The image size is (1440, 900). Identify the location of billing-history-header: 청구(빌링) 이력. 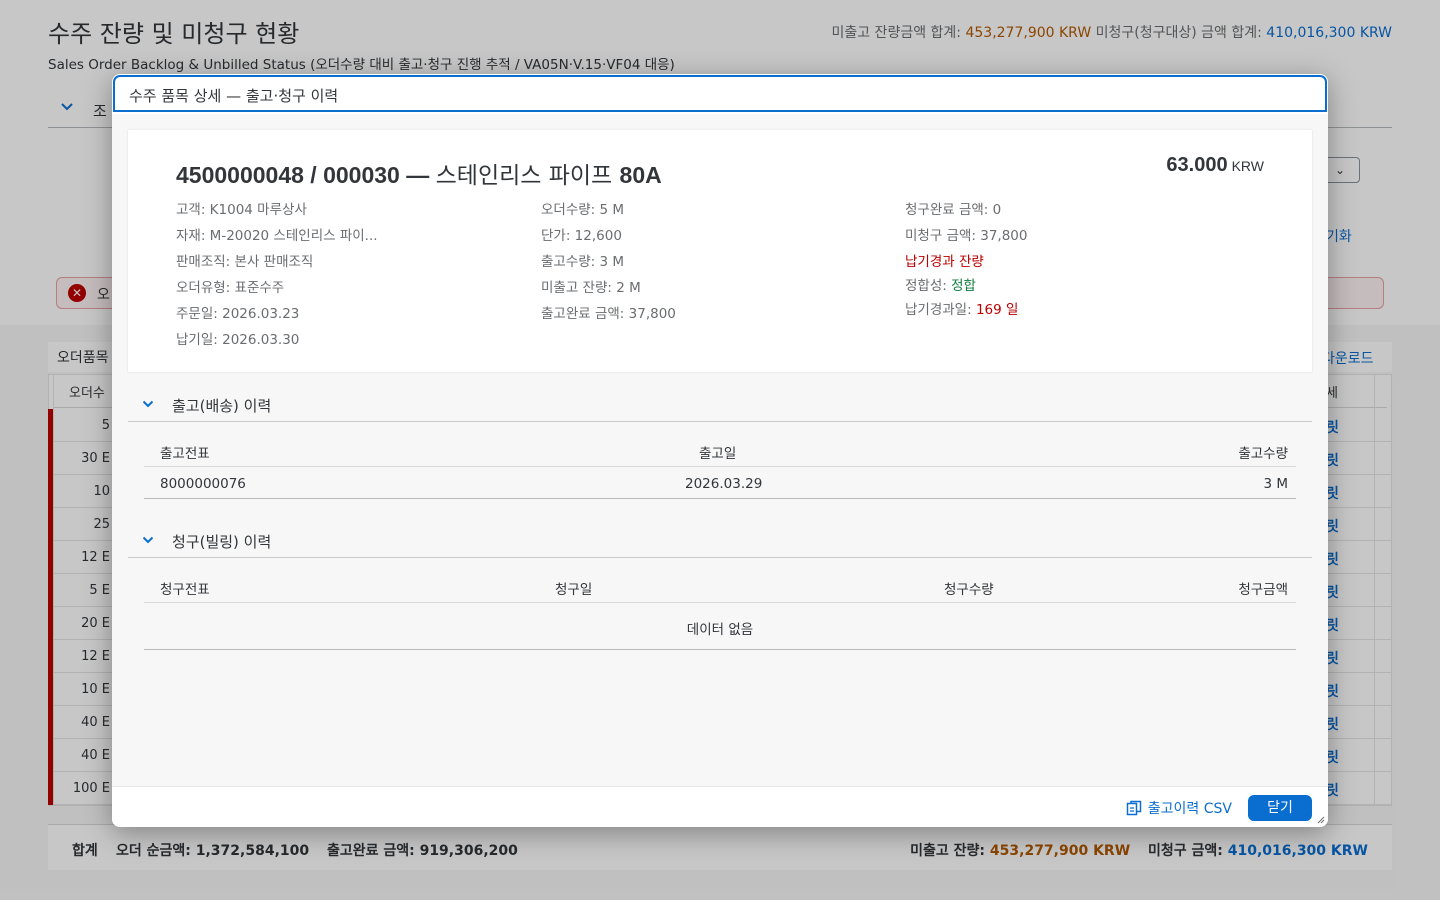
(720, 542).